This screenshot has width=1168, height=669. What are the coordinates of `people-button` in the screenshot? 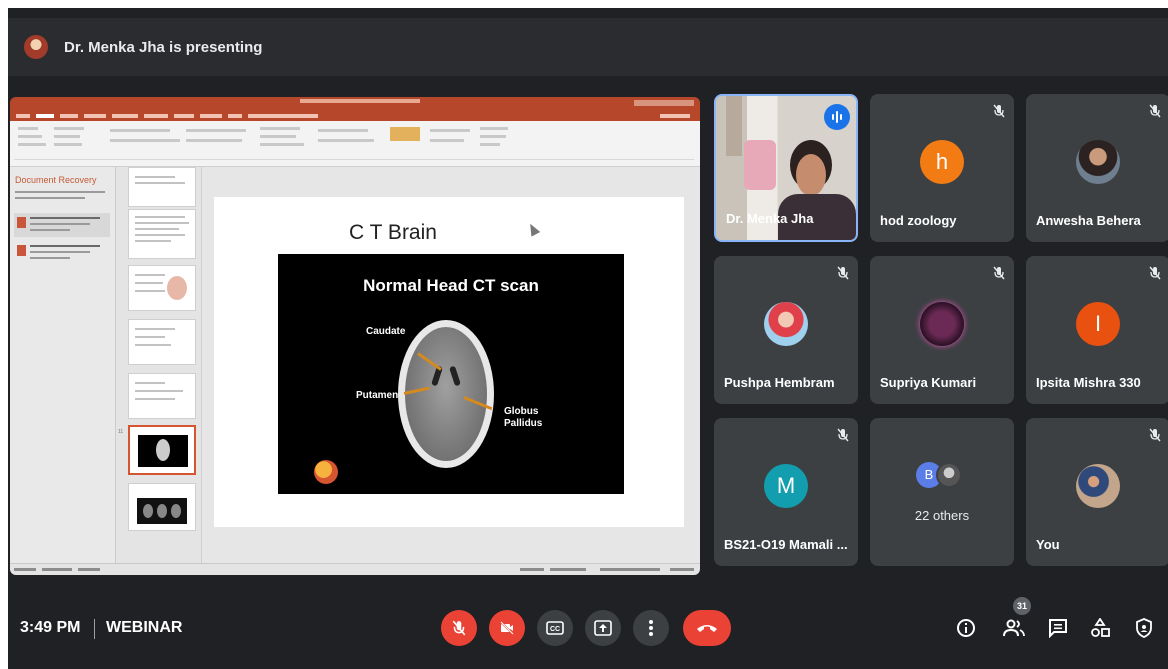 It's located at (1014, 628).